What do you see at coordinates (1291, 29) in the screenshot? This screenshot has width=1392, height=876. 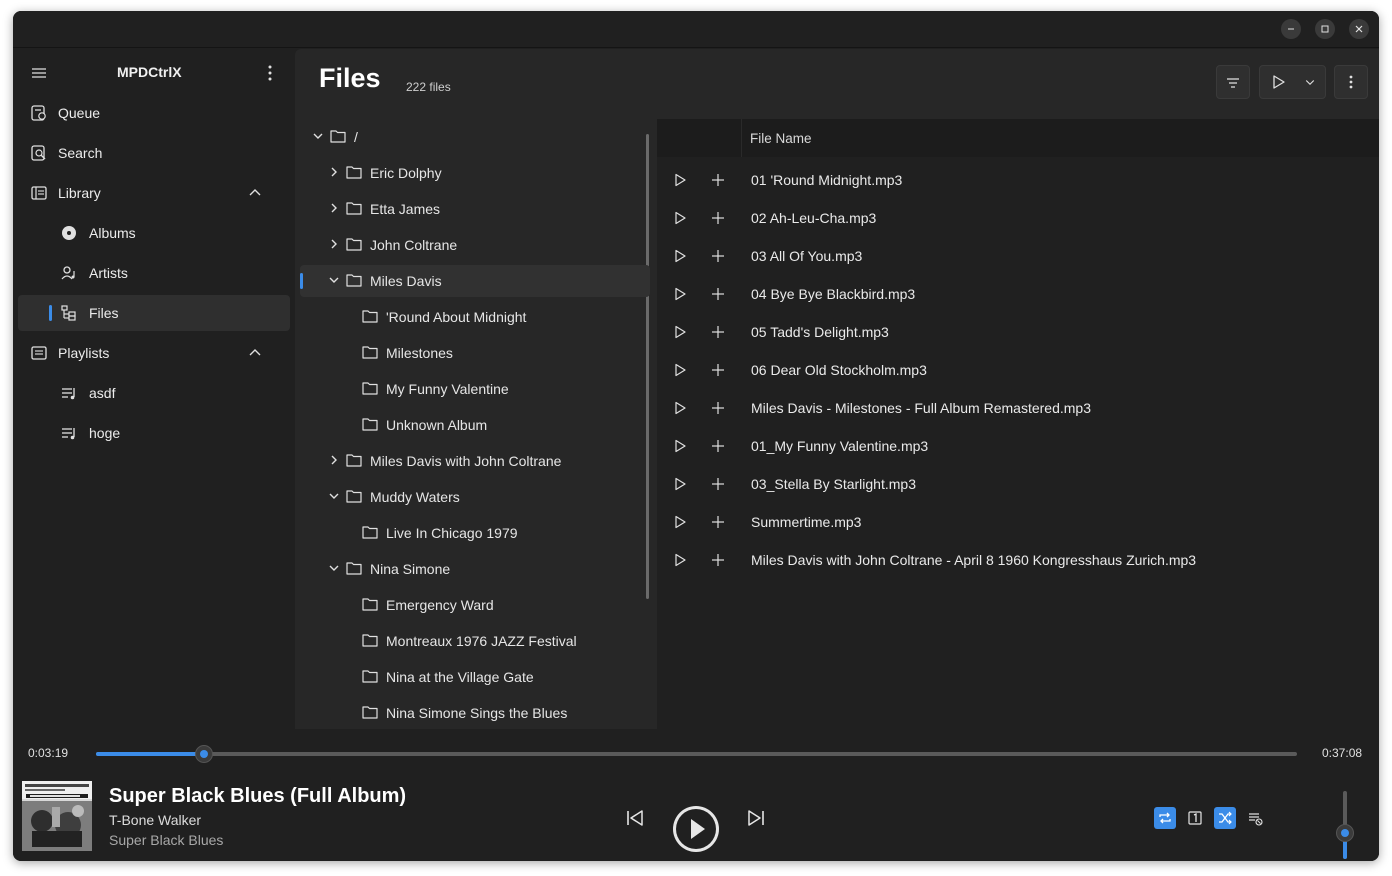 I see `minimize-button` at bounding box center [1291, 29].